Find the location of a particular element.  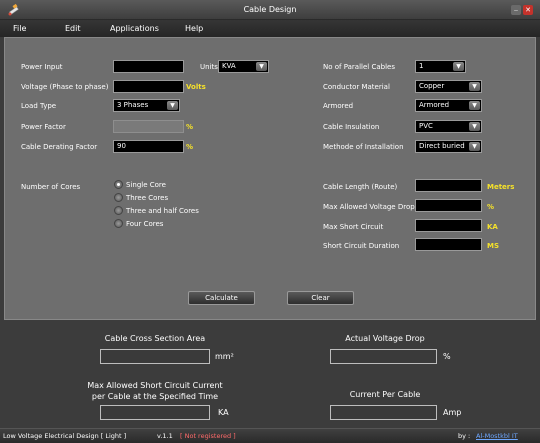

current-per-cable-unit: Amp is located at coordinates (452, 412).